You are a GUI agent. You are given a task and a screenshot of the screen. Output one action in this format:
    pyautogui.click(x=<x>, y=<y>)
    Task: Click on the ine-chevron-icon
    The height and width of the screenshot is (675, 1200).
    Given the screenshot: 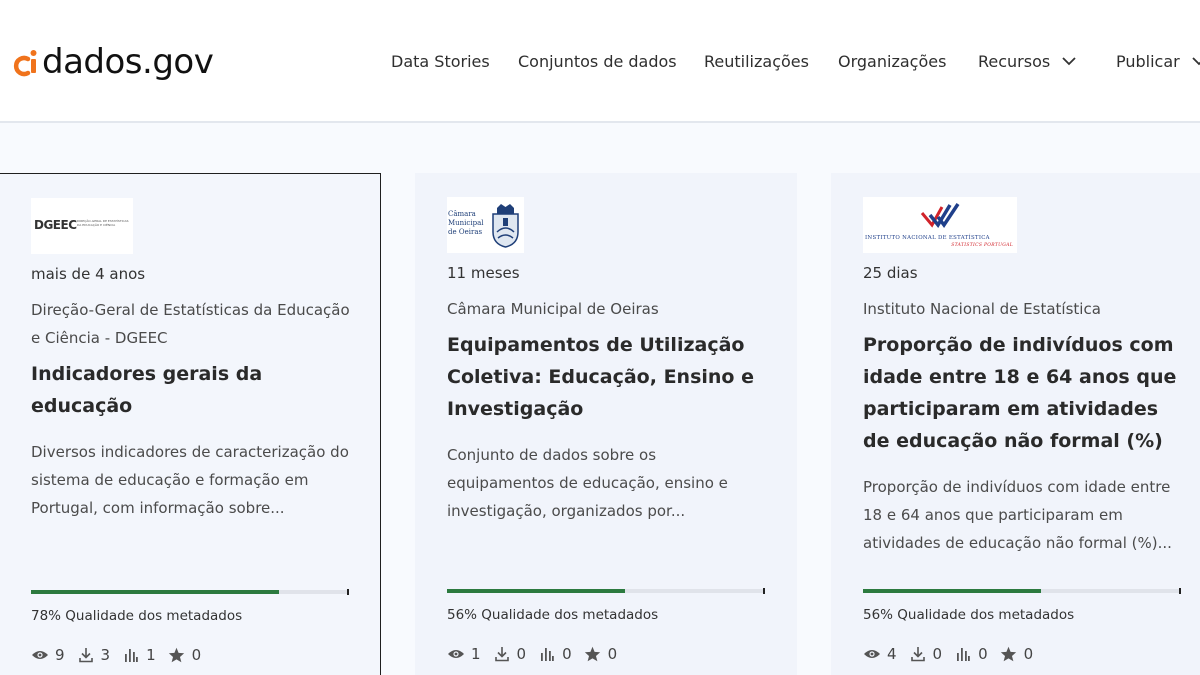 What is the action you would take?
    pyautogui.click(x=940, y=216)
    